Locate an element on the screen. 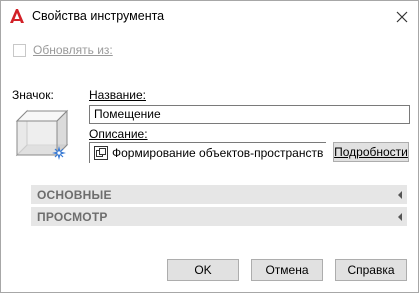 This screenshot has height=293, width=419. autocad-a-icon is located at coordinates (17, 16).